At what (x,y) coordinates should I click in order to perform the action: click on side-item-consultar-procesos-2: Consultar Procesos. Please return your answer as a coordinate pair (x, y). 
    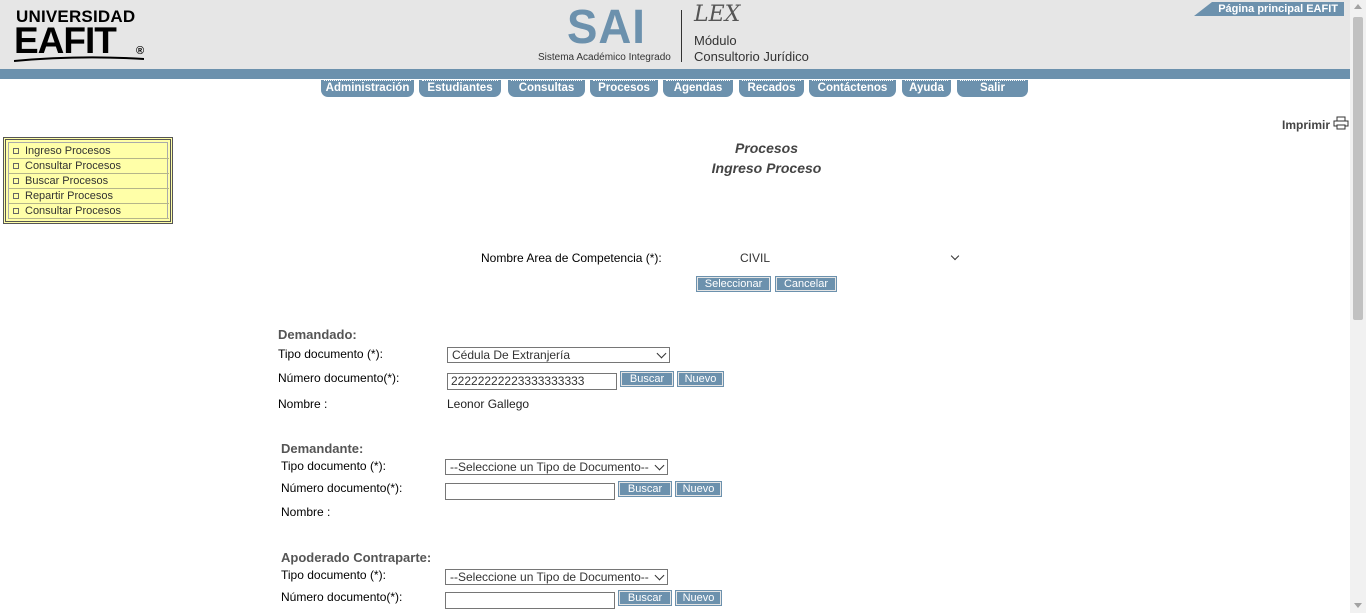
    Looking at the image, I should click on (89, 211).